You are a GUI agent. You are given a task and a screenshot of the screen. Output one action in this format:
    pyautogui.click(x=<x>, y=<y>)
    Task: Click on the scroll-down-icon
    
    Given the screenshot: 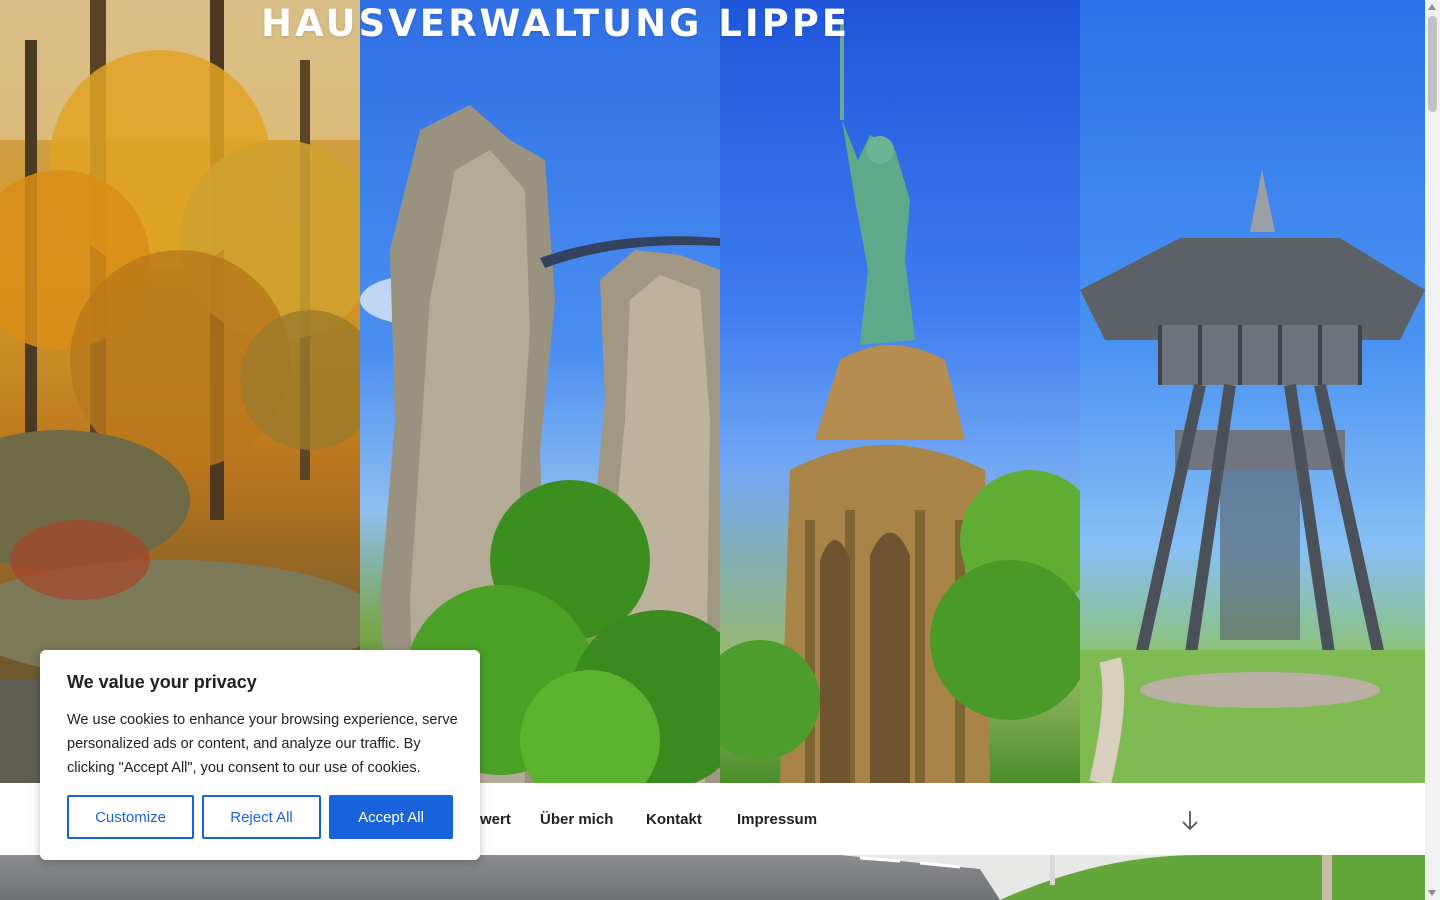 What is the action you would take?
    pyautogui.click(x=1432, y=893)
    